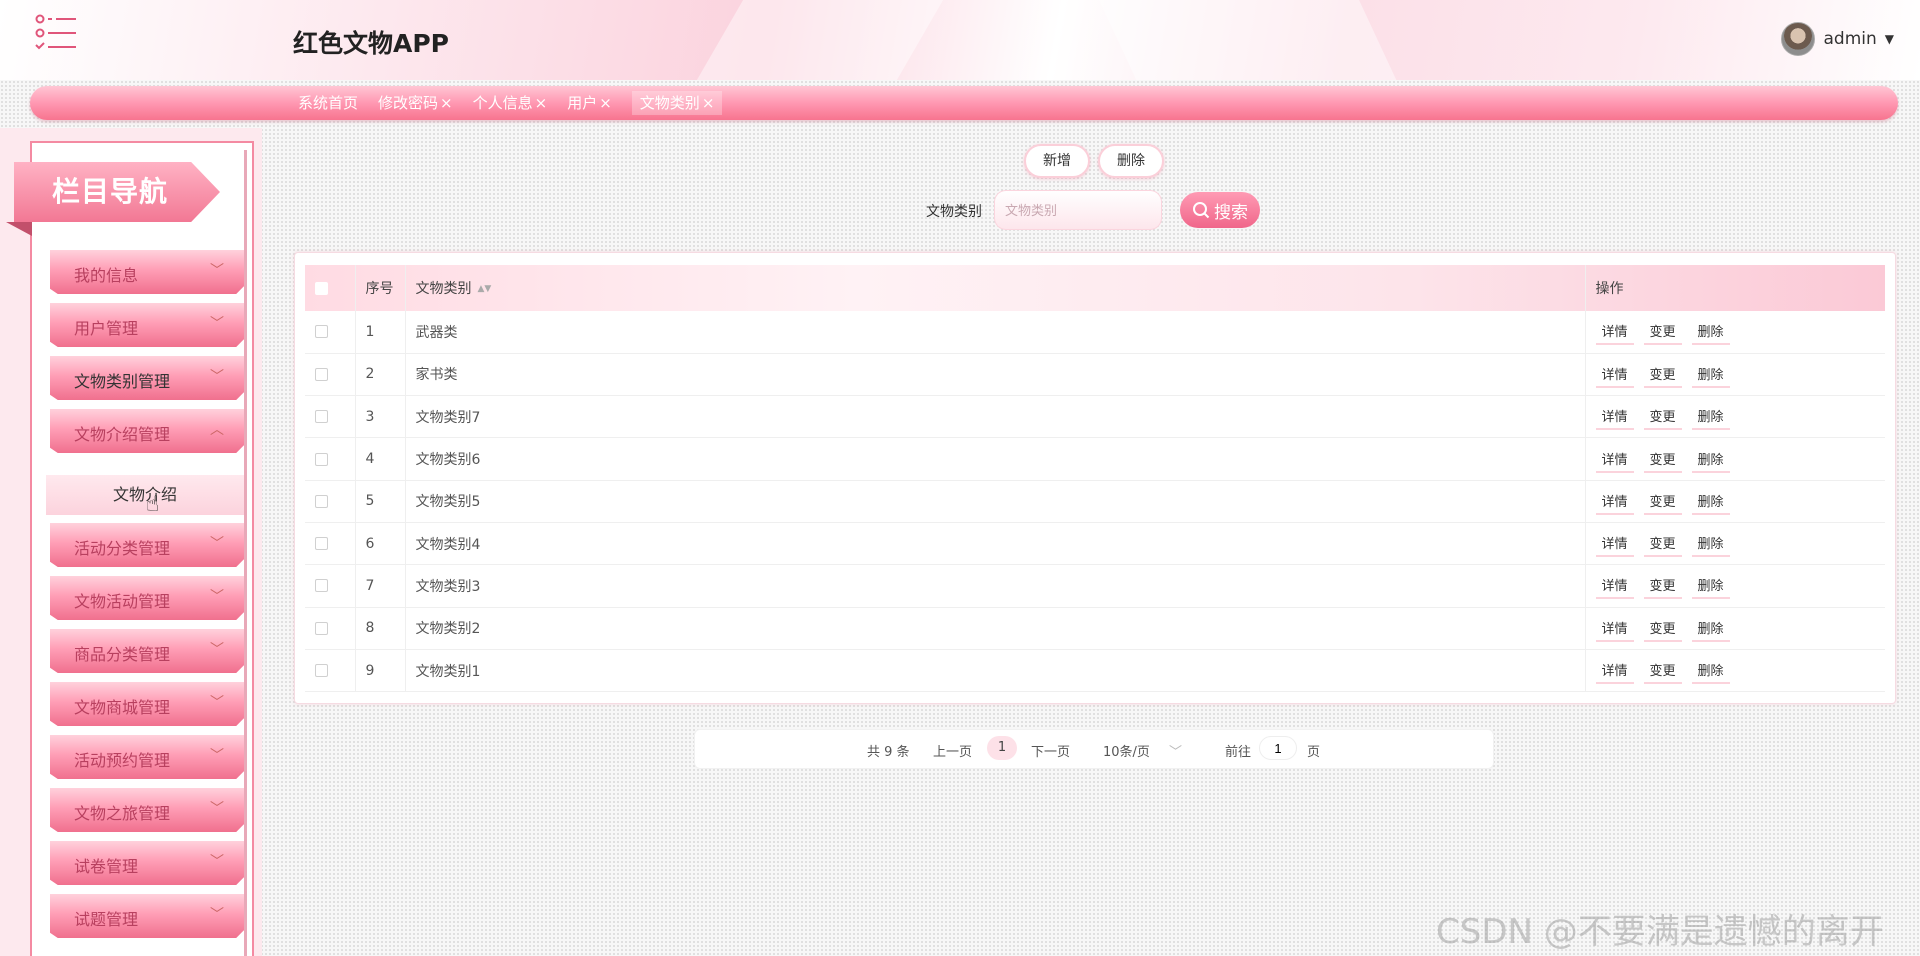  I want to click on table-row: 7 文物类别3 详情 变更 删除, so click(1095, 586).